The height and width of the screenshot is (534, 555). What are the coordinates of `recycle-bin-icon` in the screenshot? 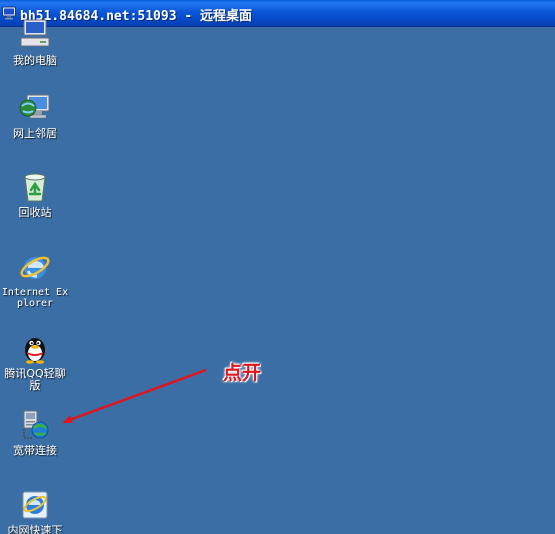 It's located at (35, 187).